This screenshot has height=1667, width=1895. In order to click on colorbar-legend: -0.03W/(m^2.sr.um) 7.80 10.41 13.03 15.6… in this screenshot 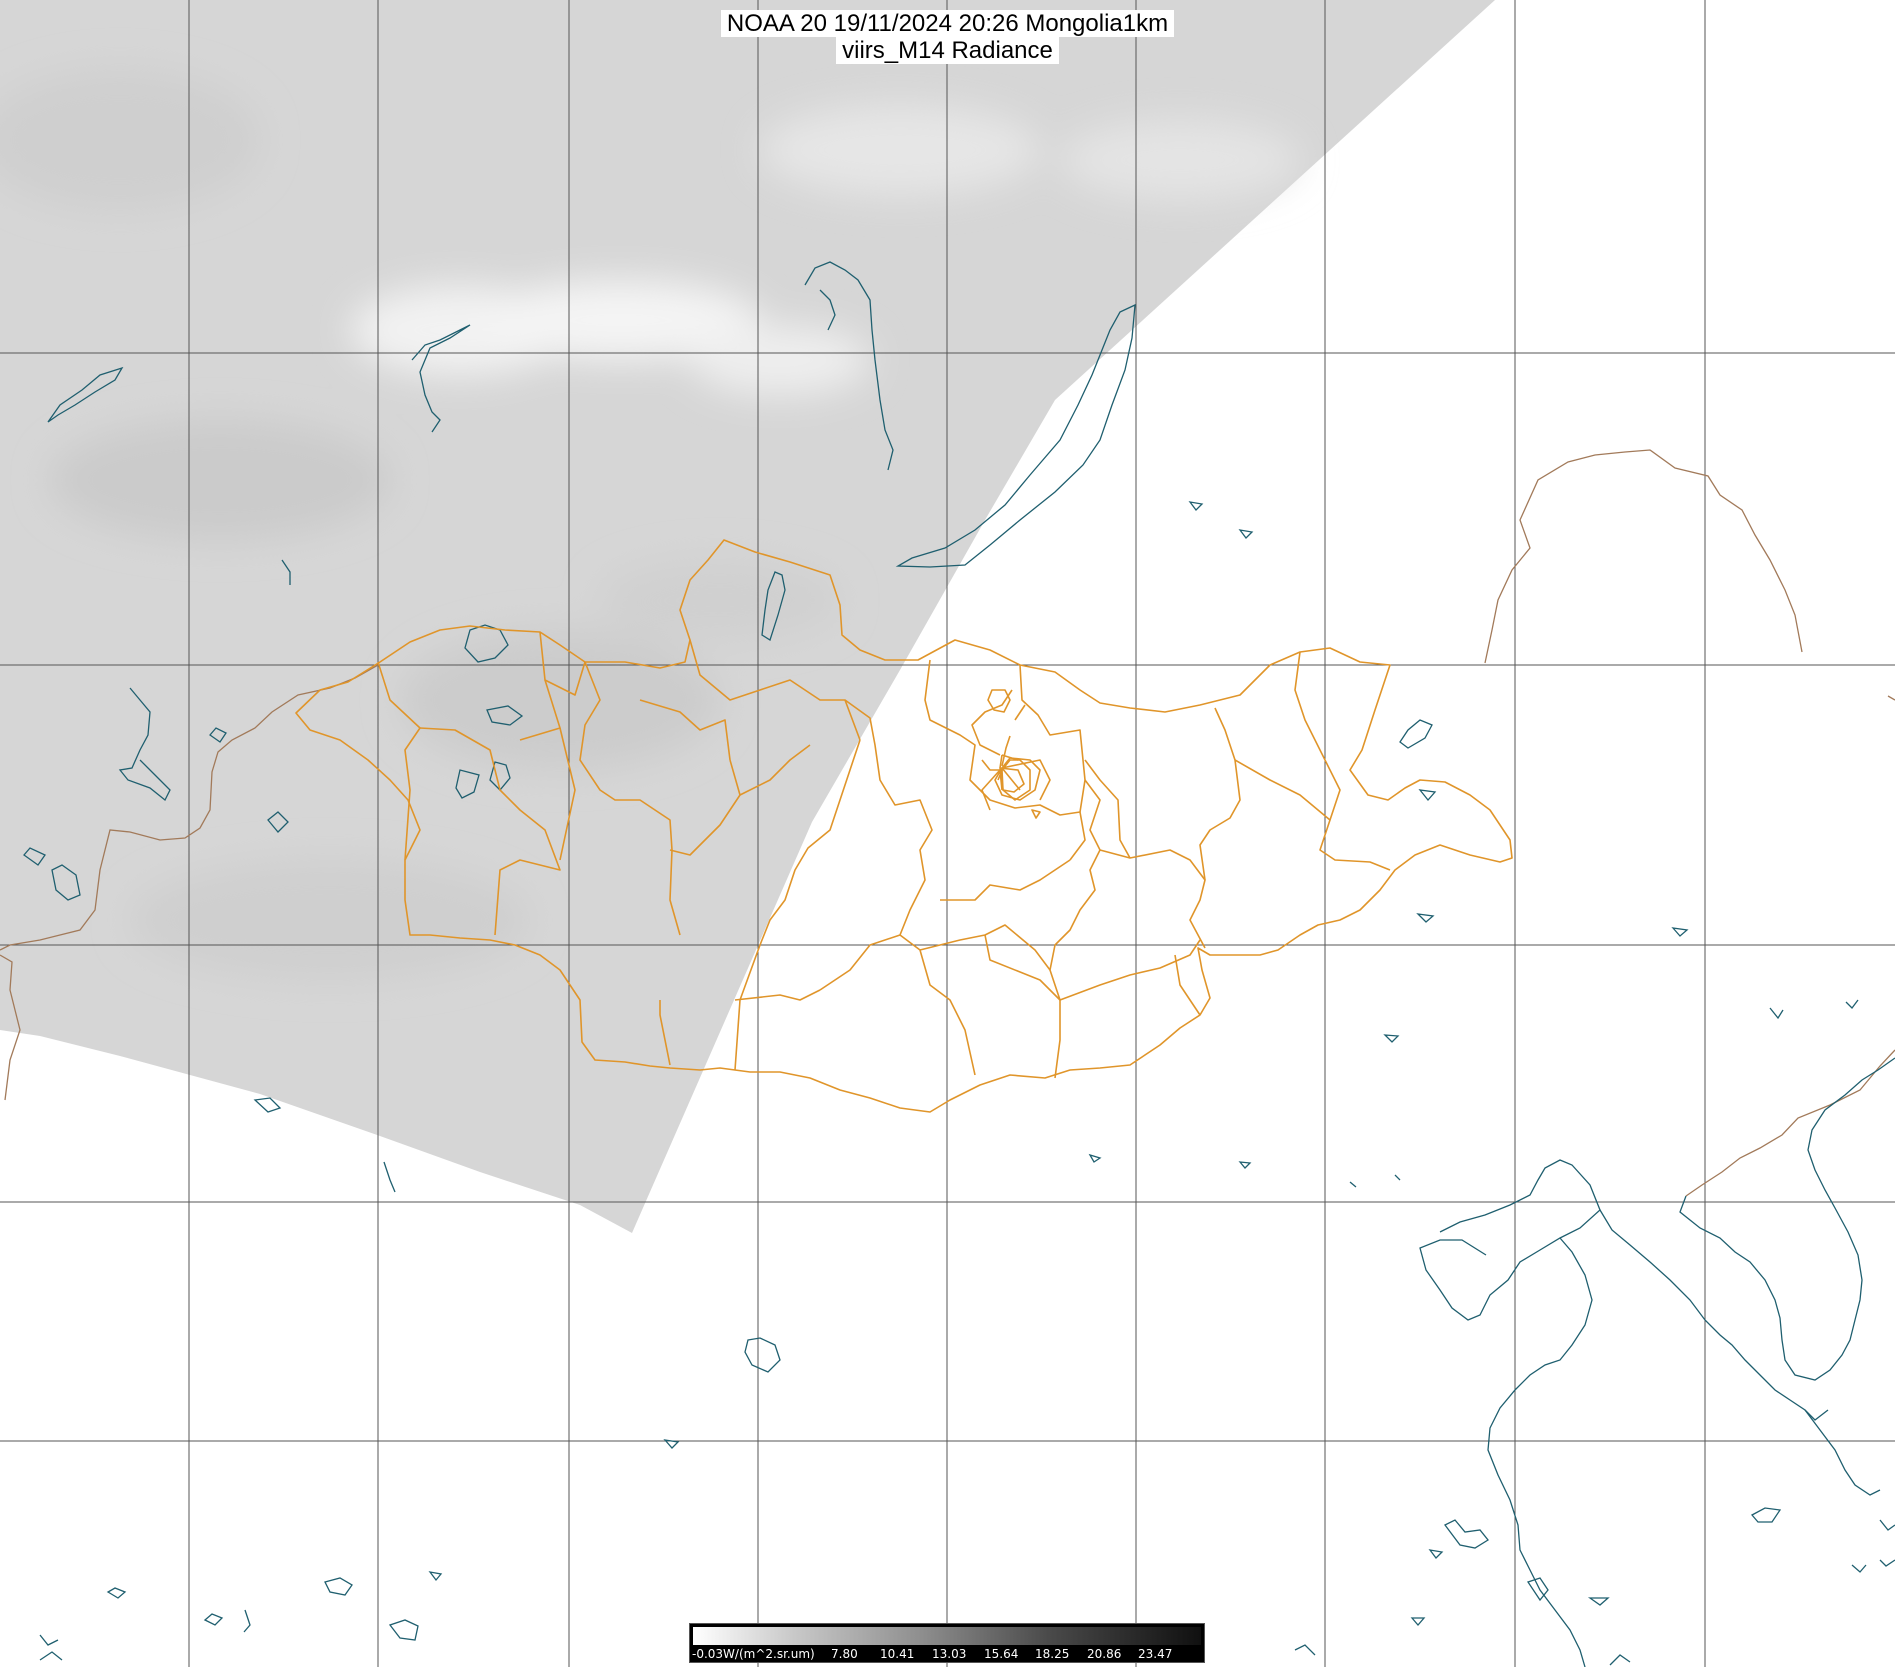, I will do `click(947, 1643)`.